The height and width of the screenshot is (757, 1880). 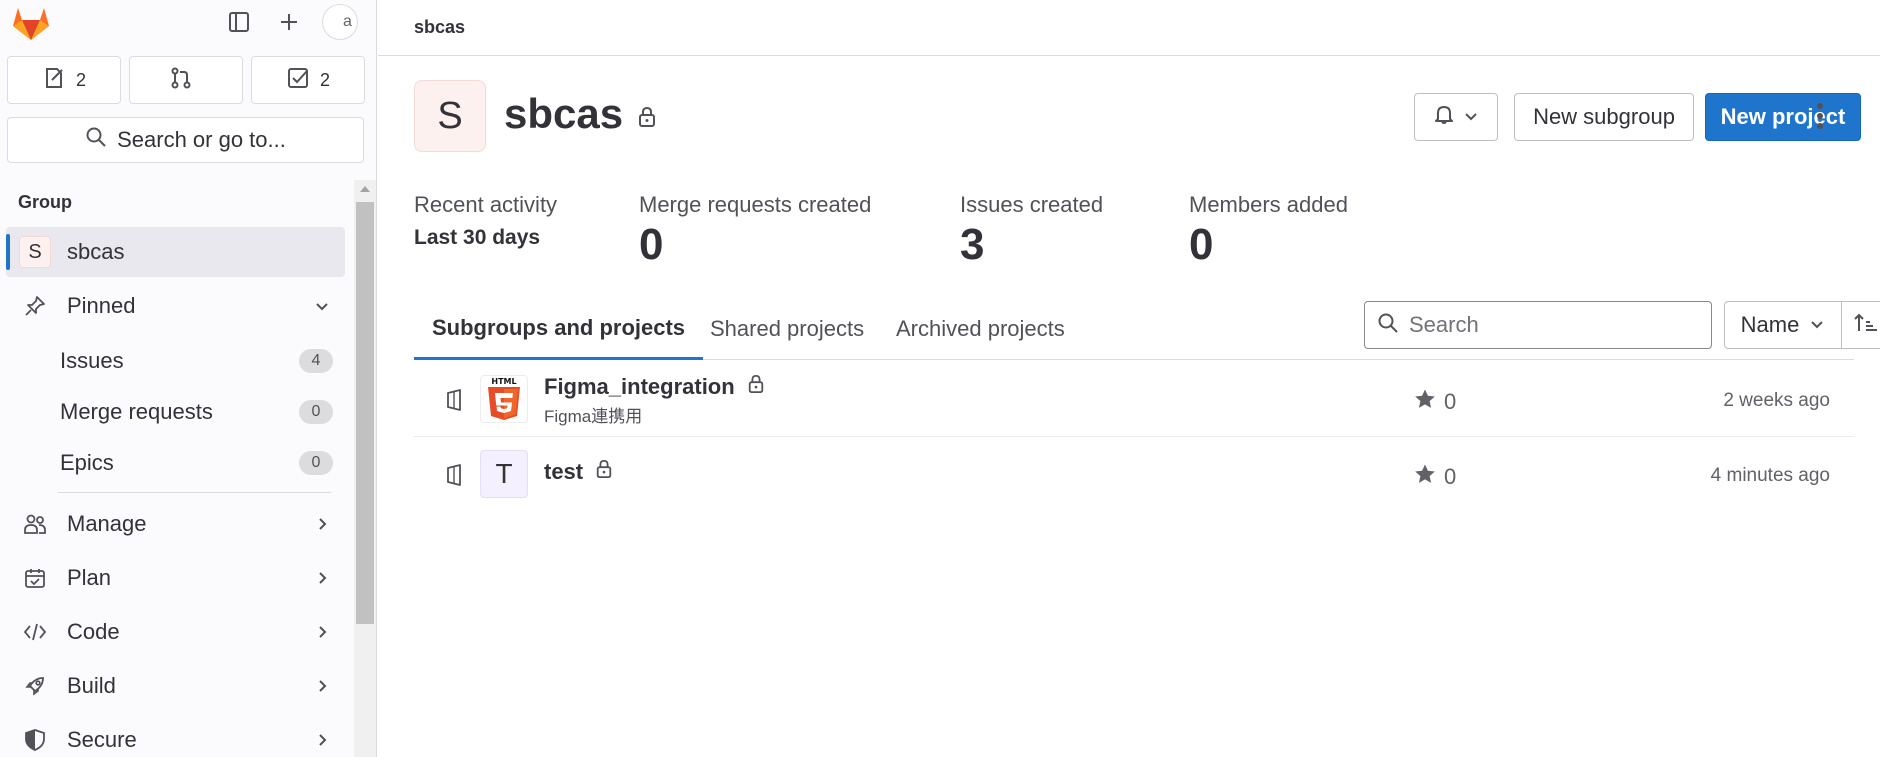 What do you see at coordinates (31, 22) in the screenshot?
I see `gitlab-logo-icon` at bounding box center [31, 22].